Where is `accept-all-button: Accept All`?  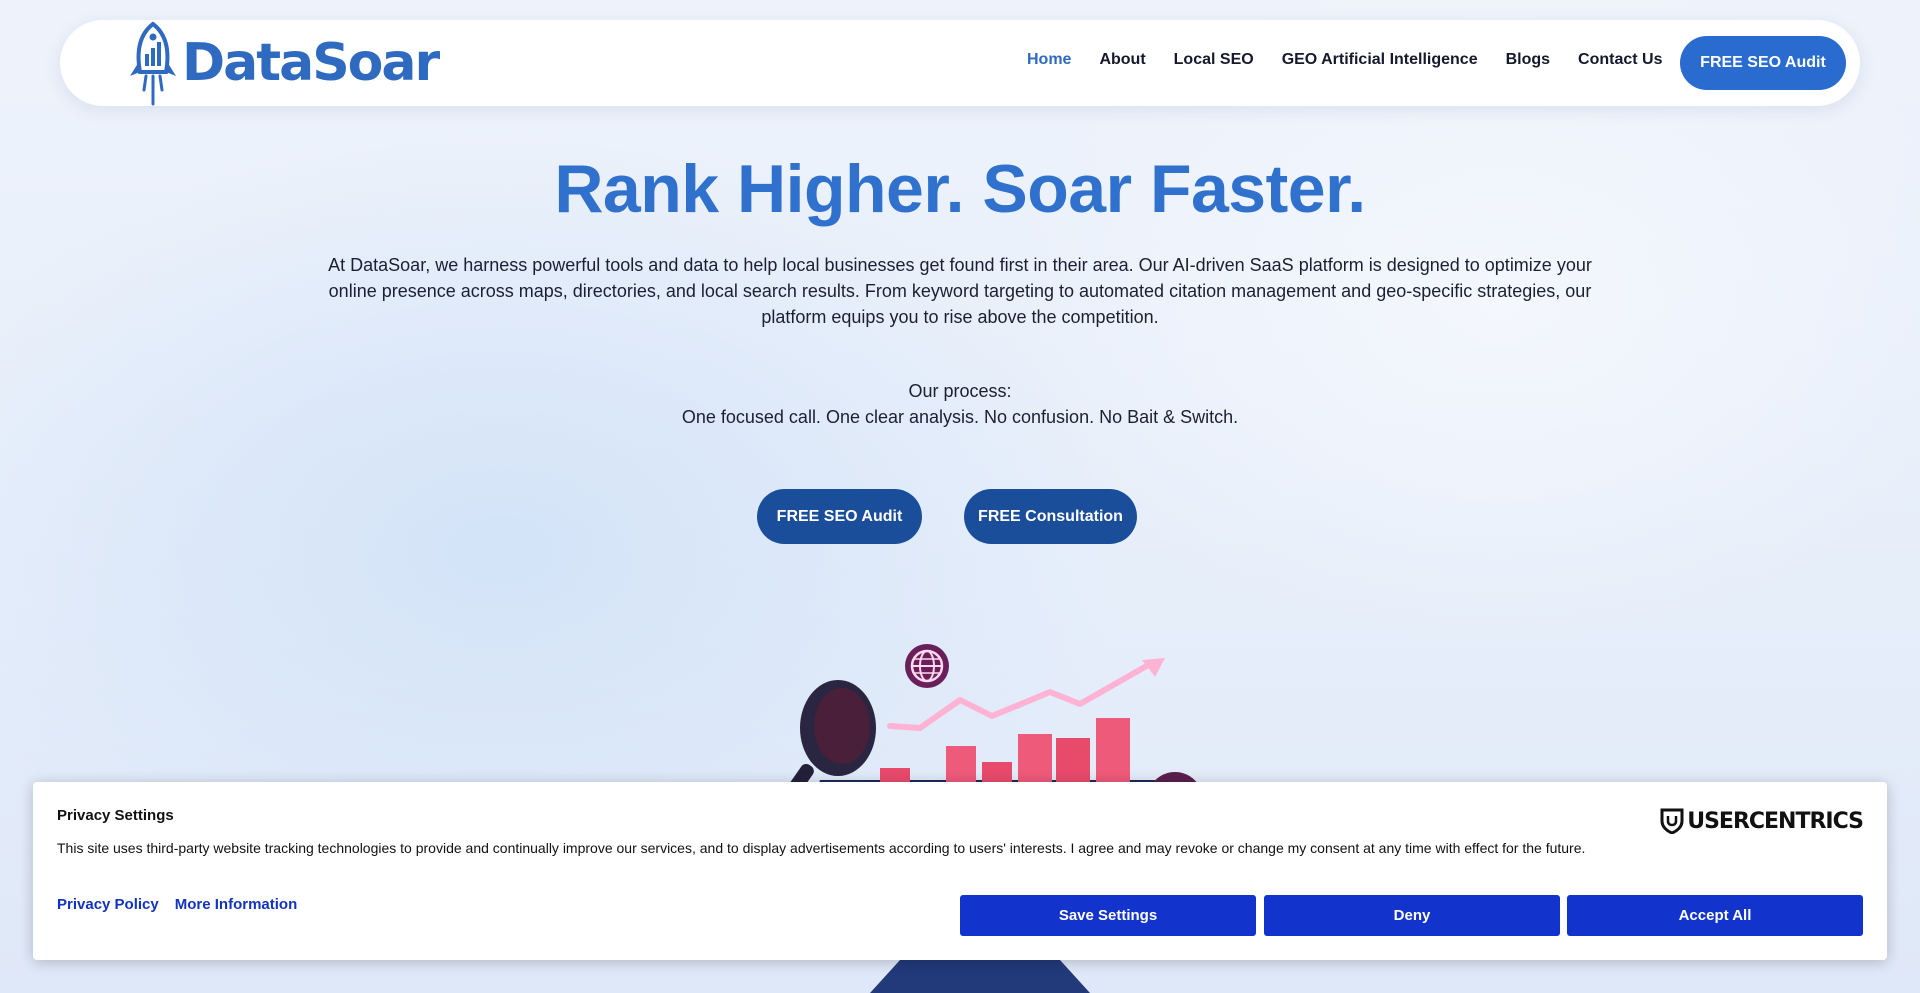
accept-all-button: Accept All is located at coordinates (1715, 915).